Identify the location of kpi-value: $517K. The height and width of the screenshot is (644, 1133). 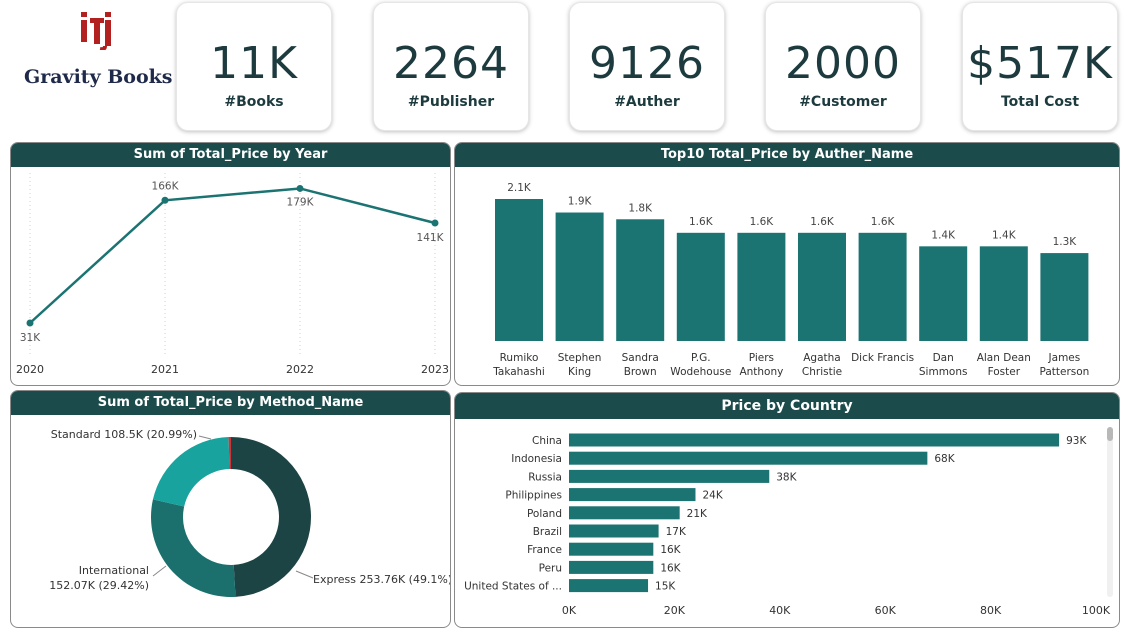
(1040, 63).